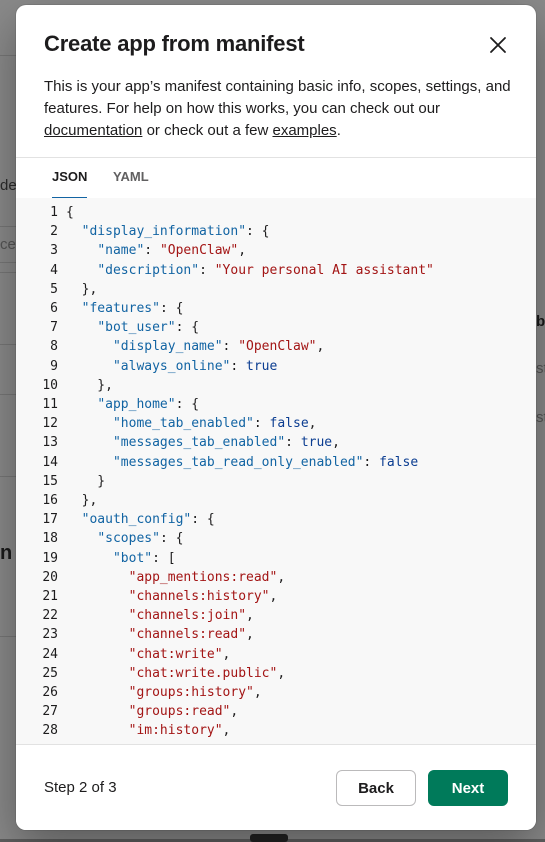  Describe the element at coordinates (376, 788) in the screenshot. I see `back-button: Back` at that location.